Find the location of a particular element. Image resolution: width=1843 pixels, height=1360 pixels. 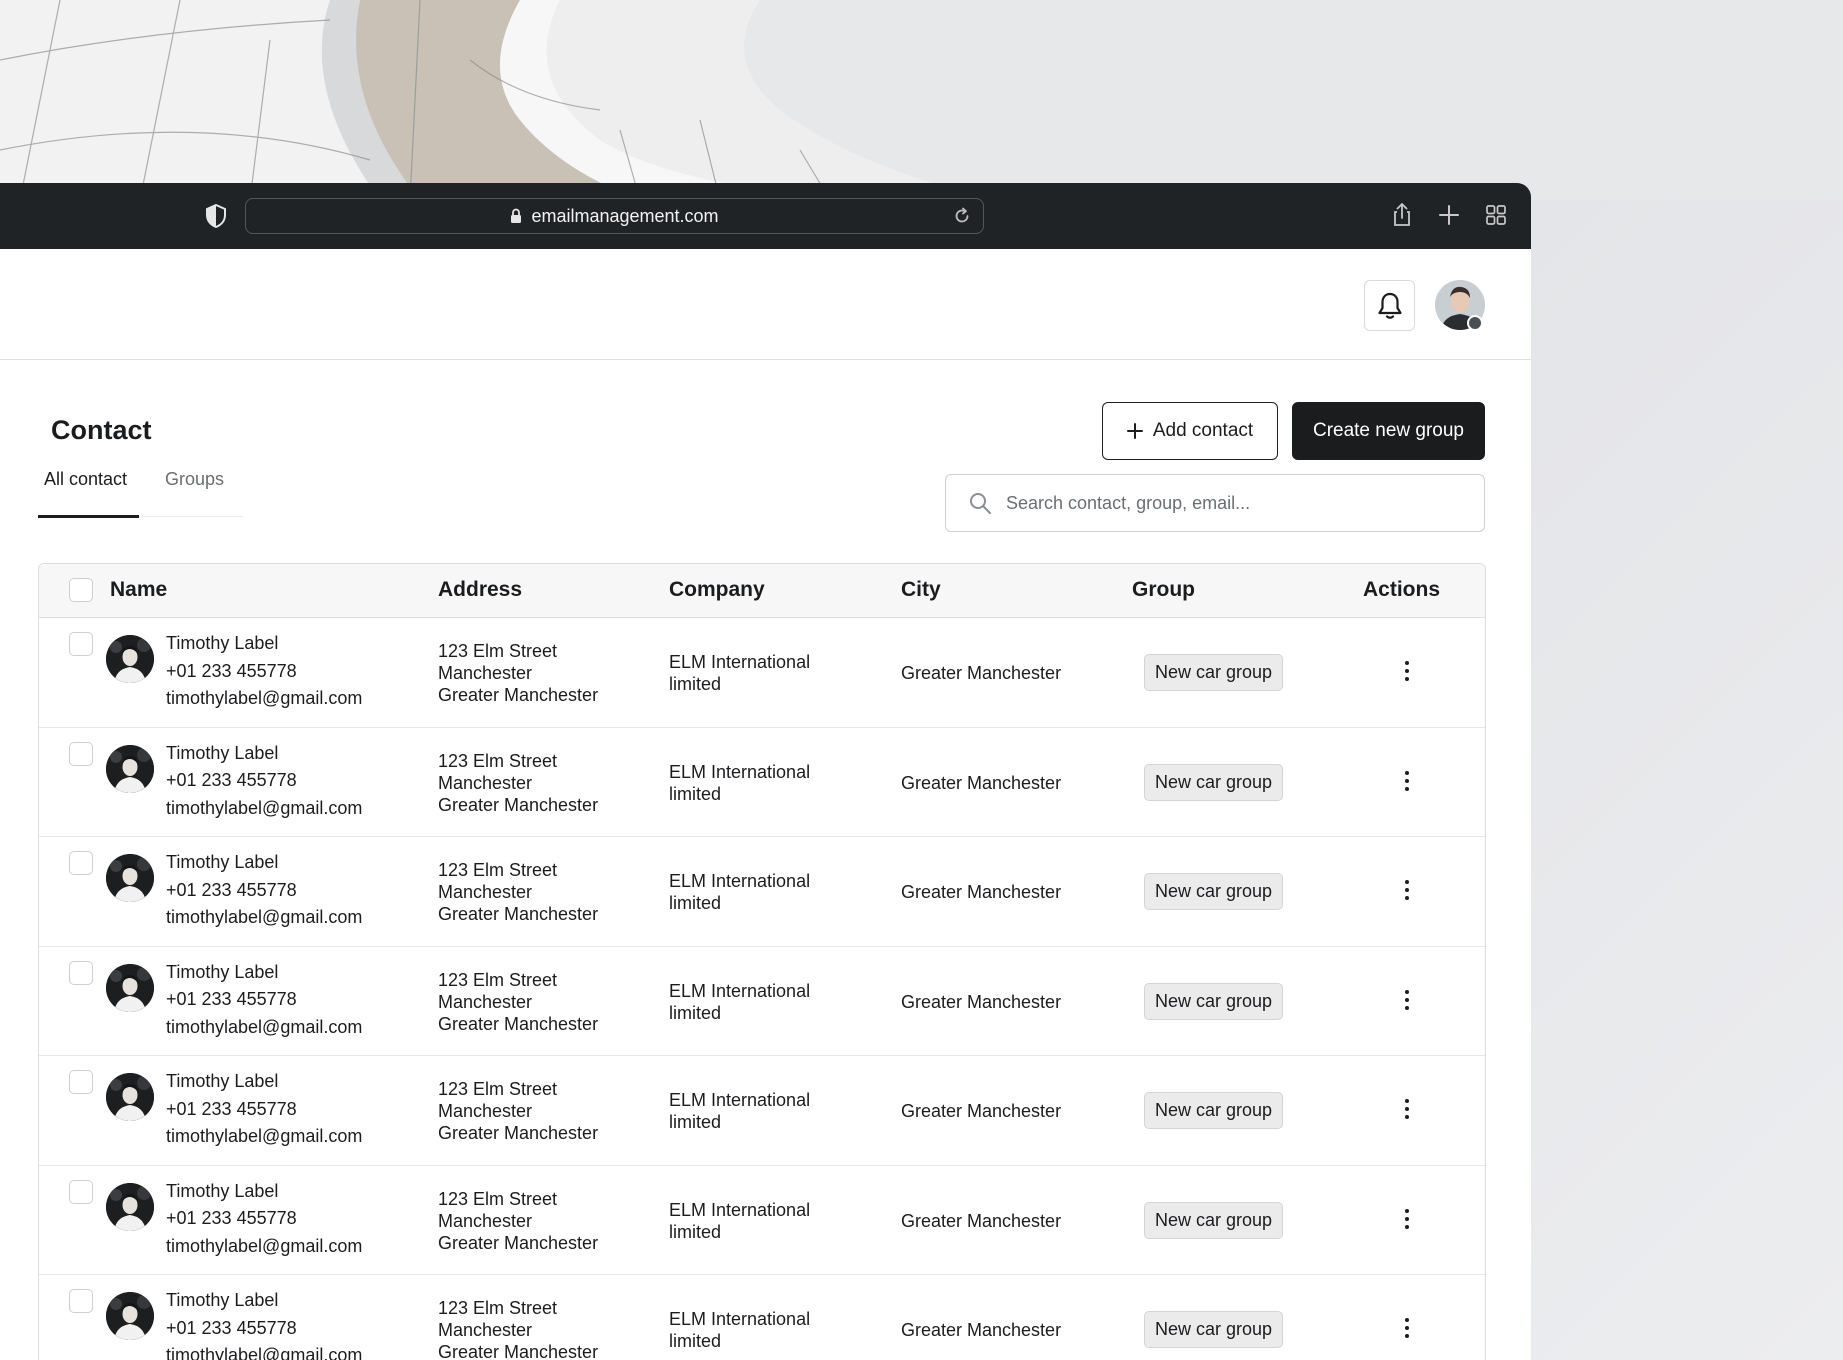

create-new-group-button: Create new group is located at coordinates (1388, 431).